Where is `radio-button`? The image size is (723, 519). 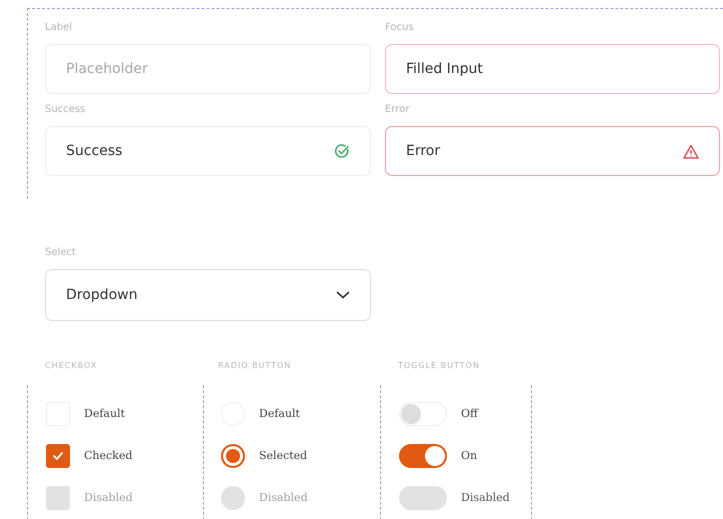 radio-button is located at coordinates (233, 456).